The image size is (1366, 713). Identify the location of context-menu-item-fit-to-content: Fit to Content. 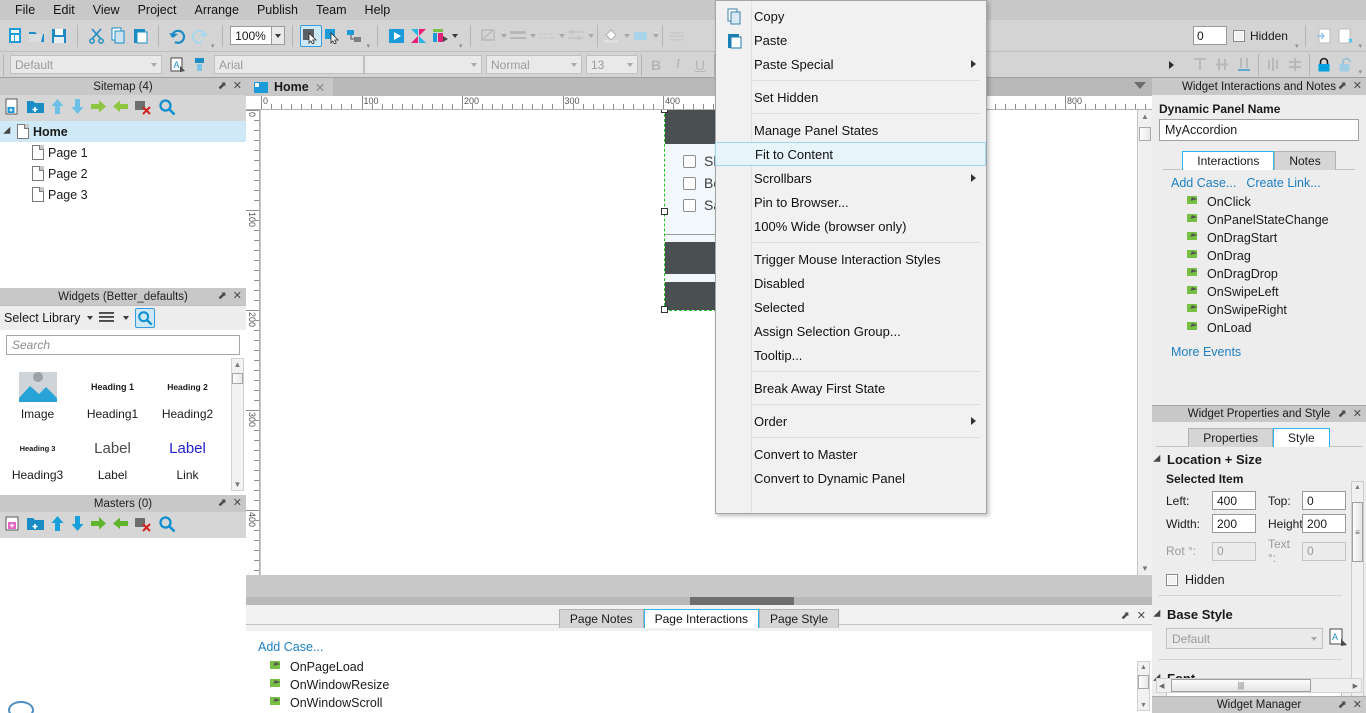
(850, 154).